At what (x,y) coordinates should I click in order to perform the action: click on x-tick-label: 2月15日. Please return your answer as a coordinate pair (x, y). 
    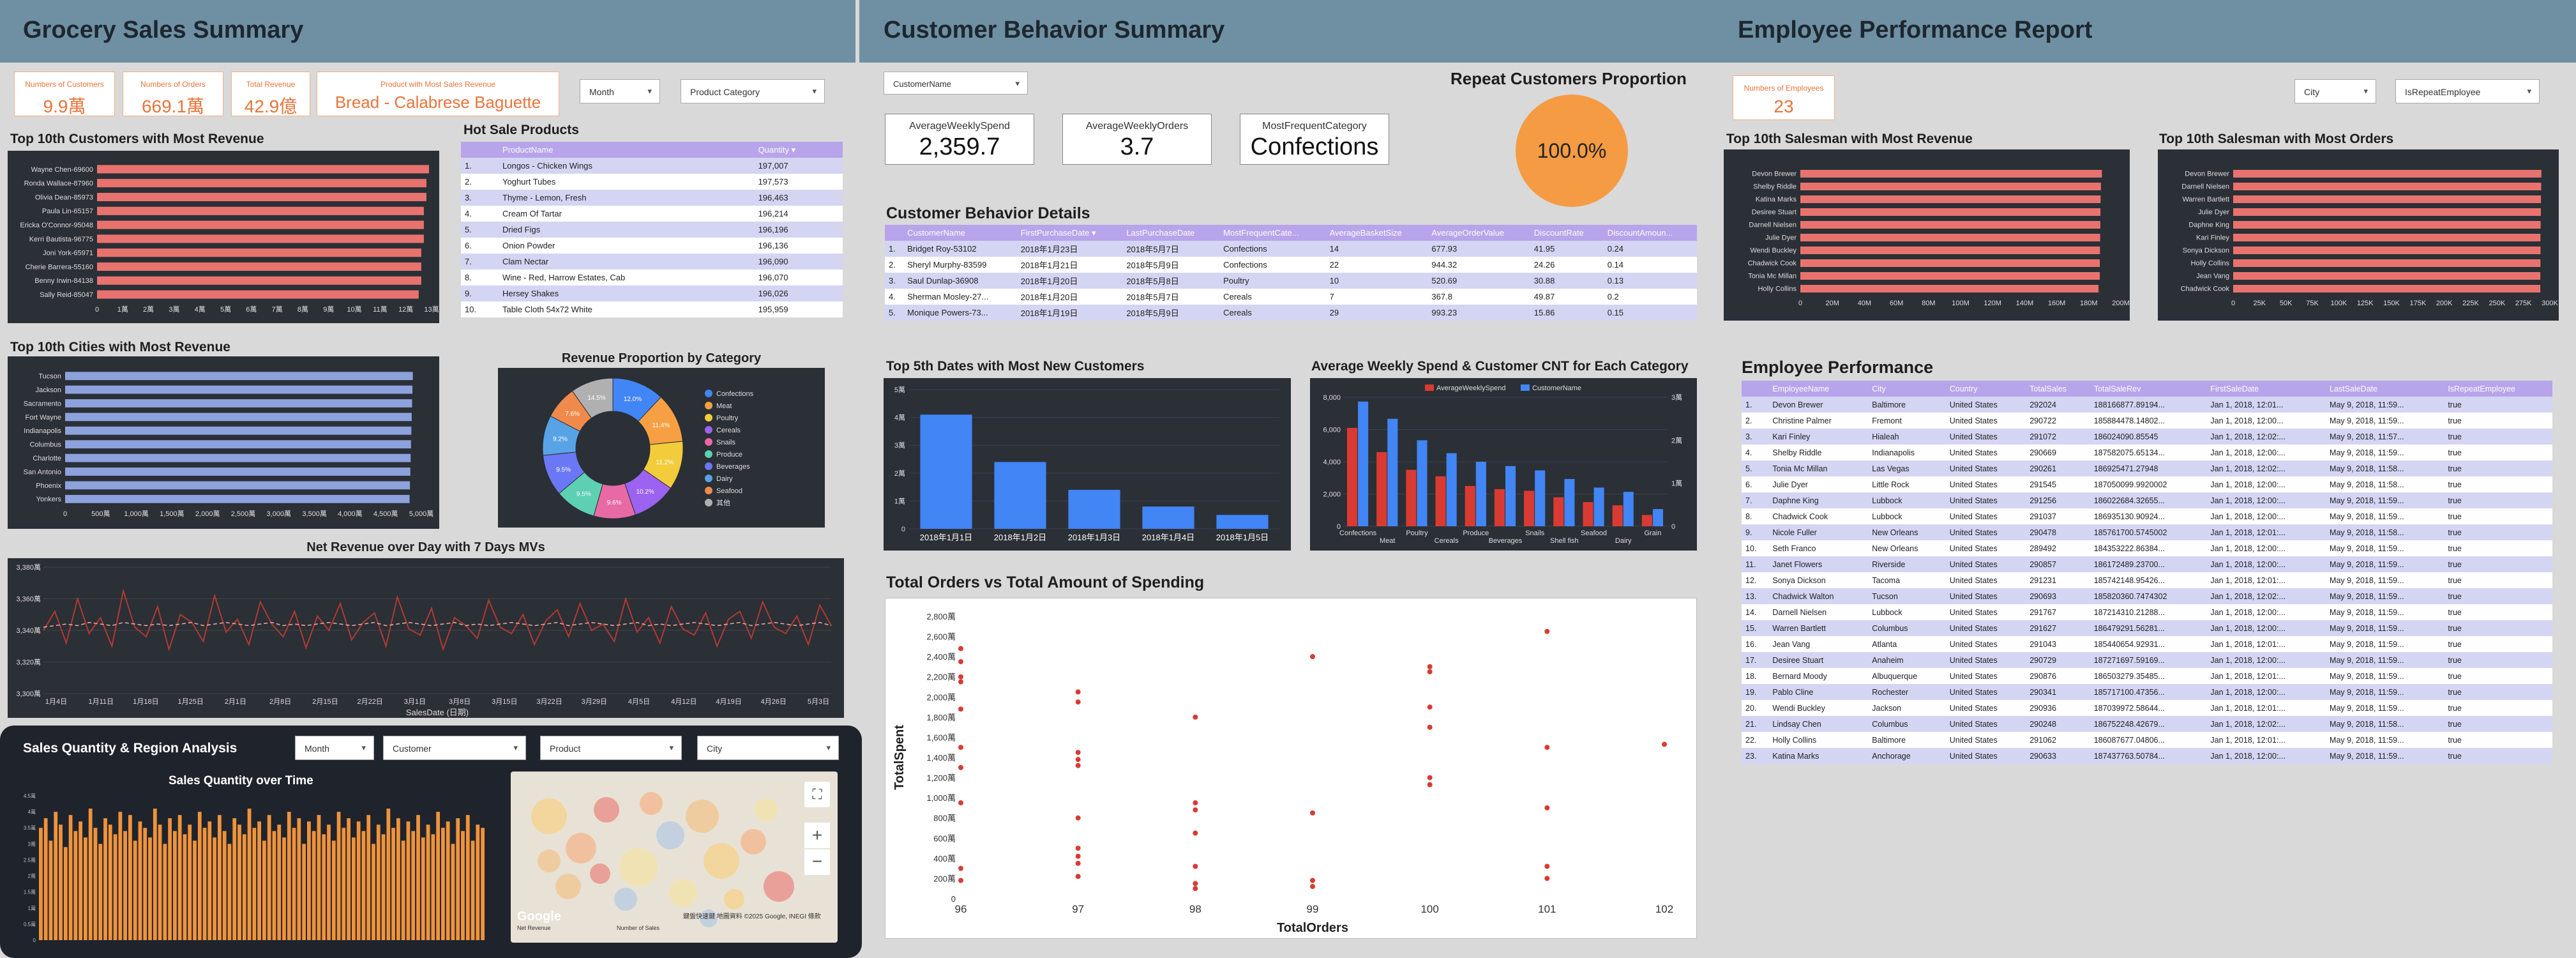
    Looking at the image, I should click on (325, 702).